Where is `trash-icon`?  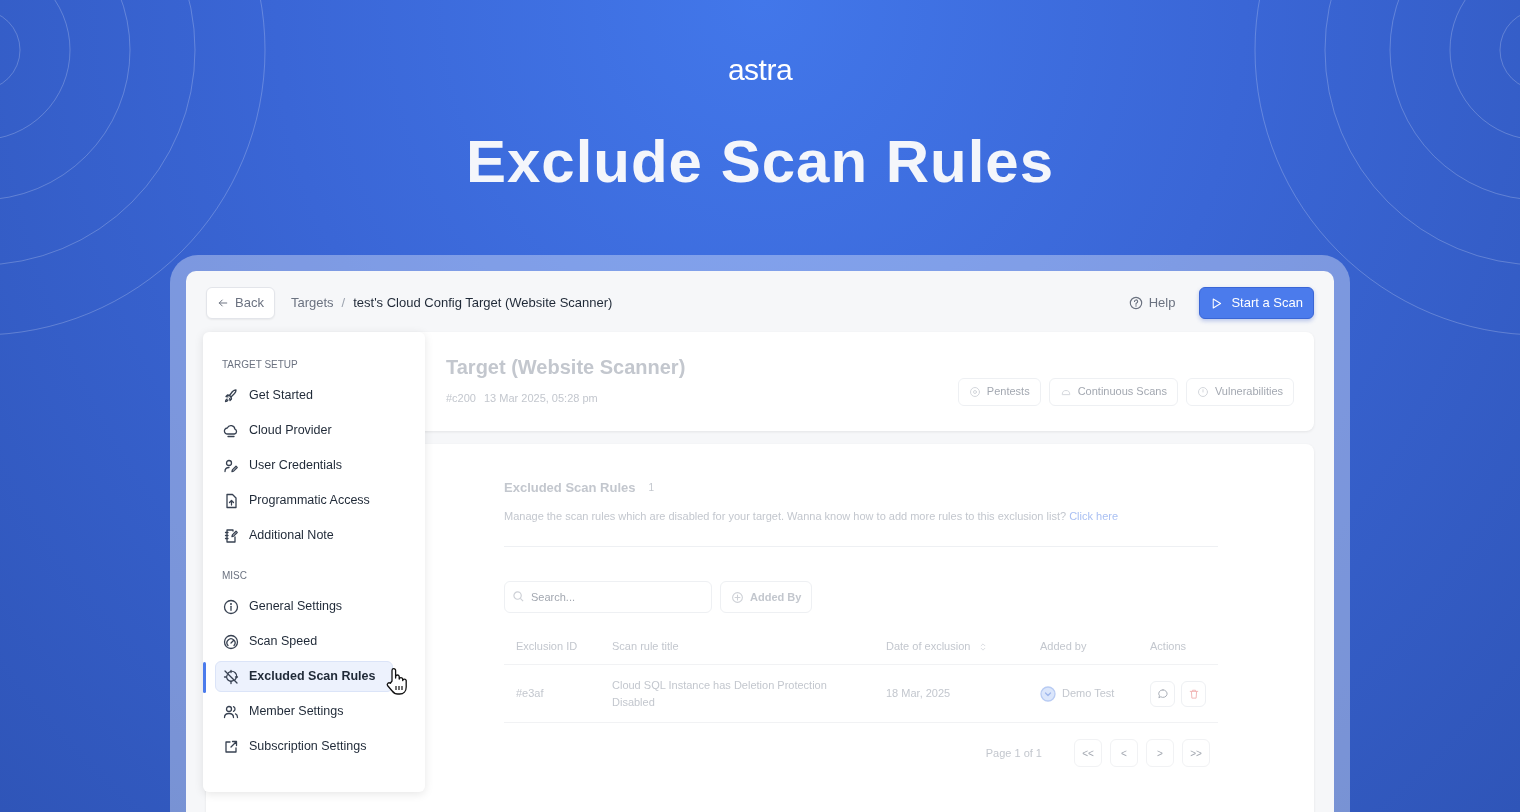
trash-icon is located at coordinates (1193, 693).